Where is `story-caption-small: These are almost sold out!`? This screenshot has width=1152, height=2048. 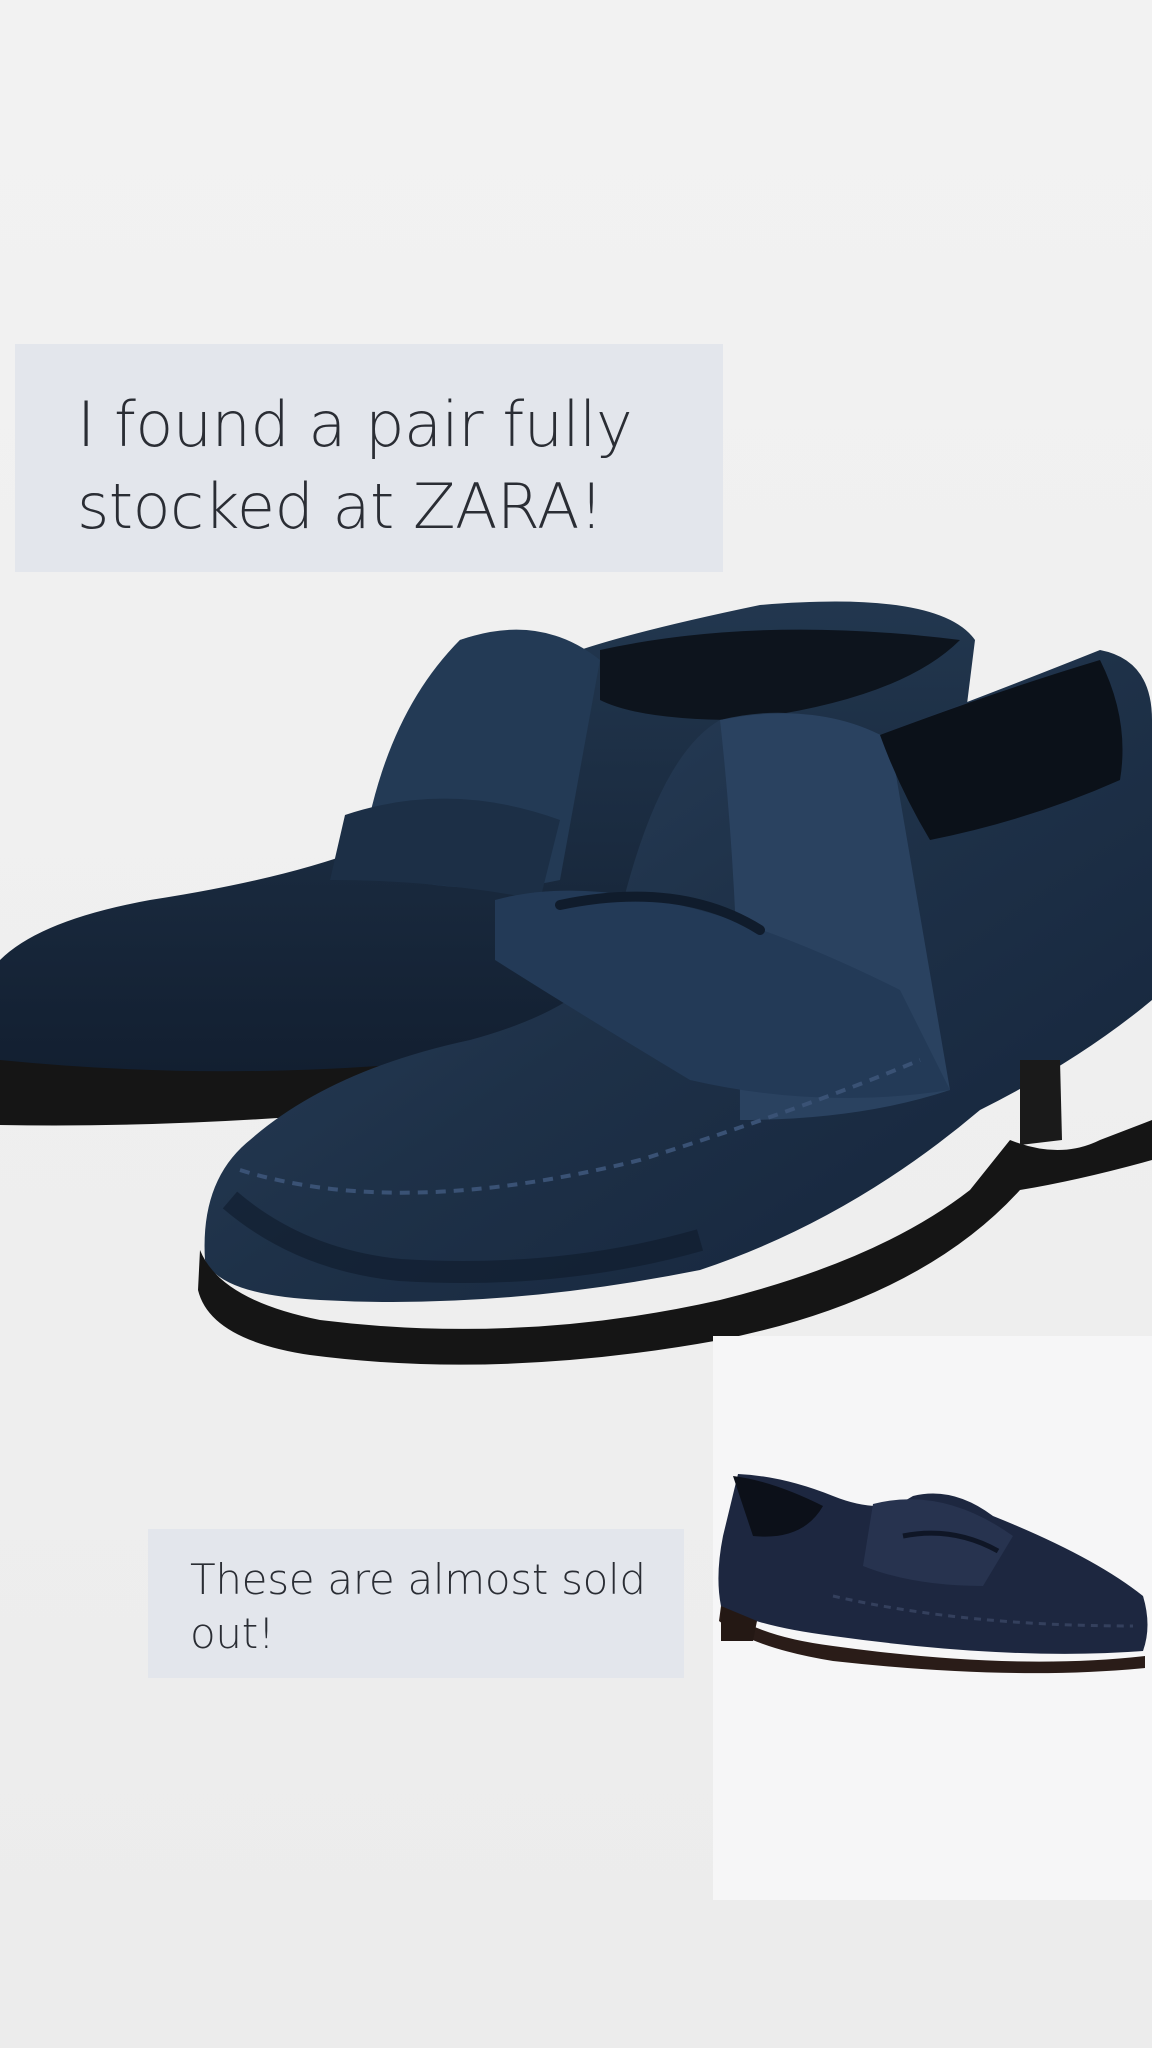 story-caption-small: These are almost sold out! is located at coordinates (416, 1603).